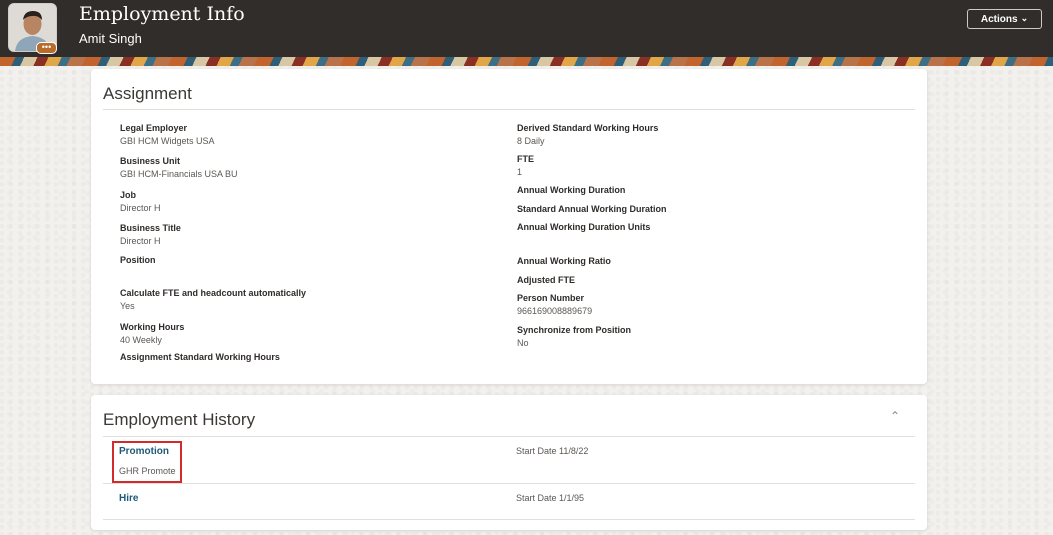 Image resolution: width=1053 pixels, height=535 pixels. I want to click on field-label: Position, so click(138, 260).